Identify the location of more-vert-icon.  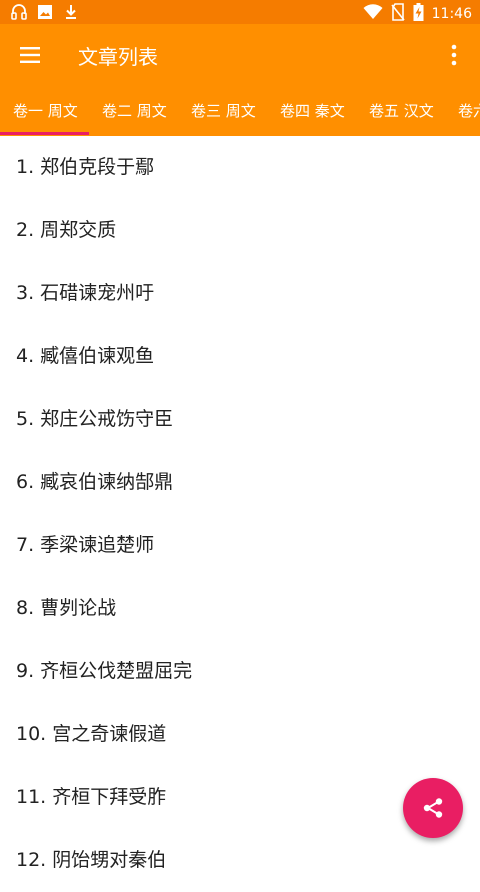
(454, 55).